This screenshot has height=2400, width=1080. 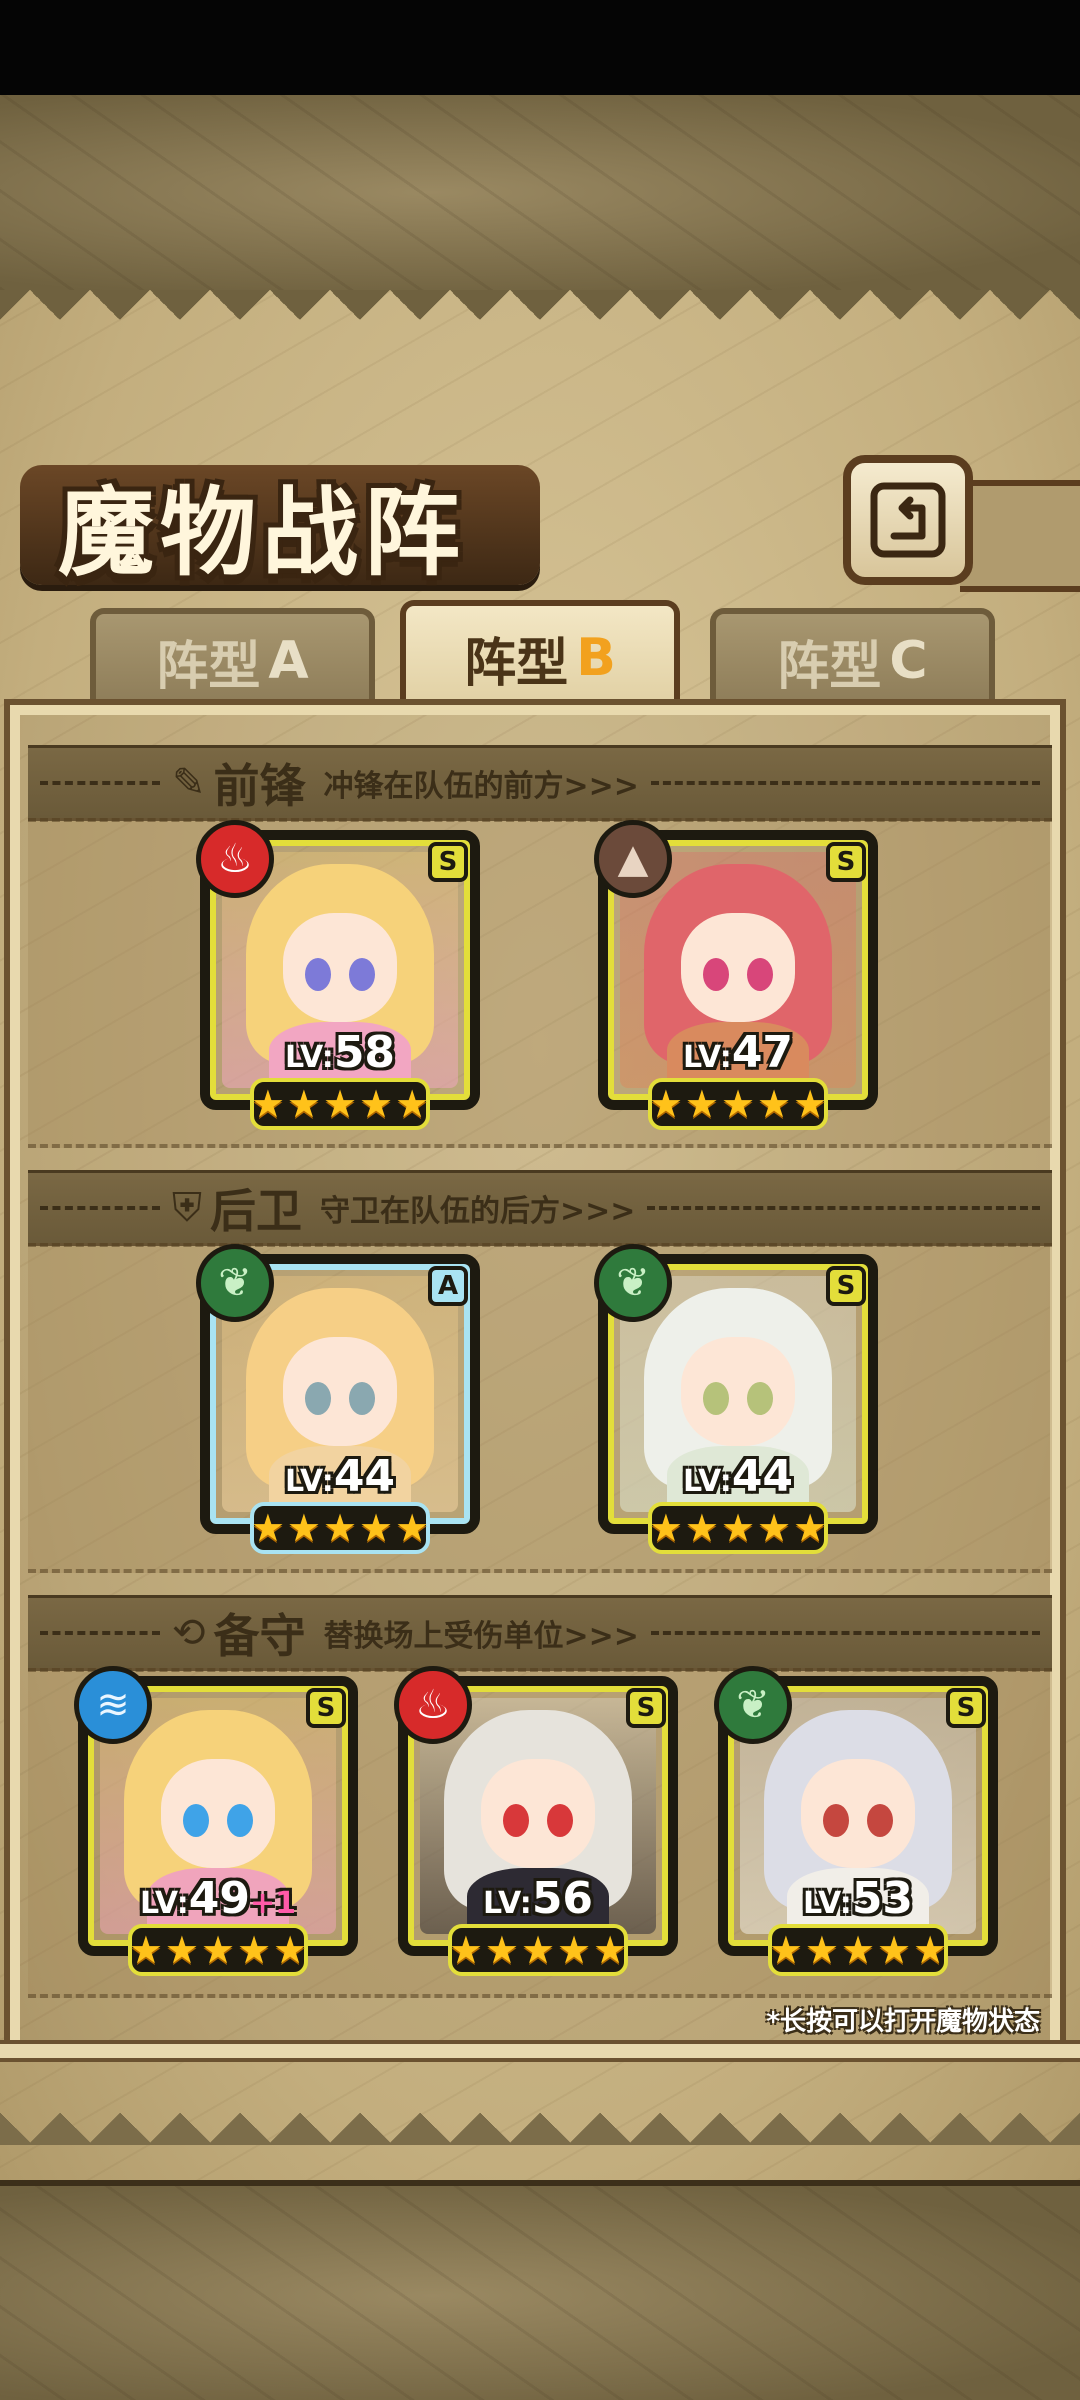 I want to click on zigzag-border-top, so click(x=540, y=320).